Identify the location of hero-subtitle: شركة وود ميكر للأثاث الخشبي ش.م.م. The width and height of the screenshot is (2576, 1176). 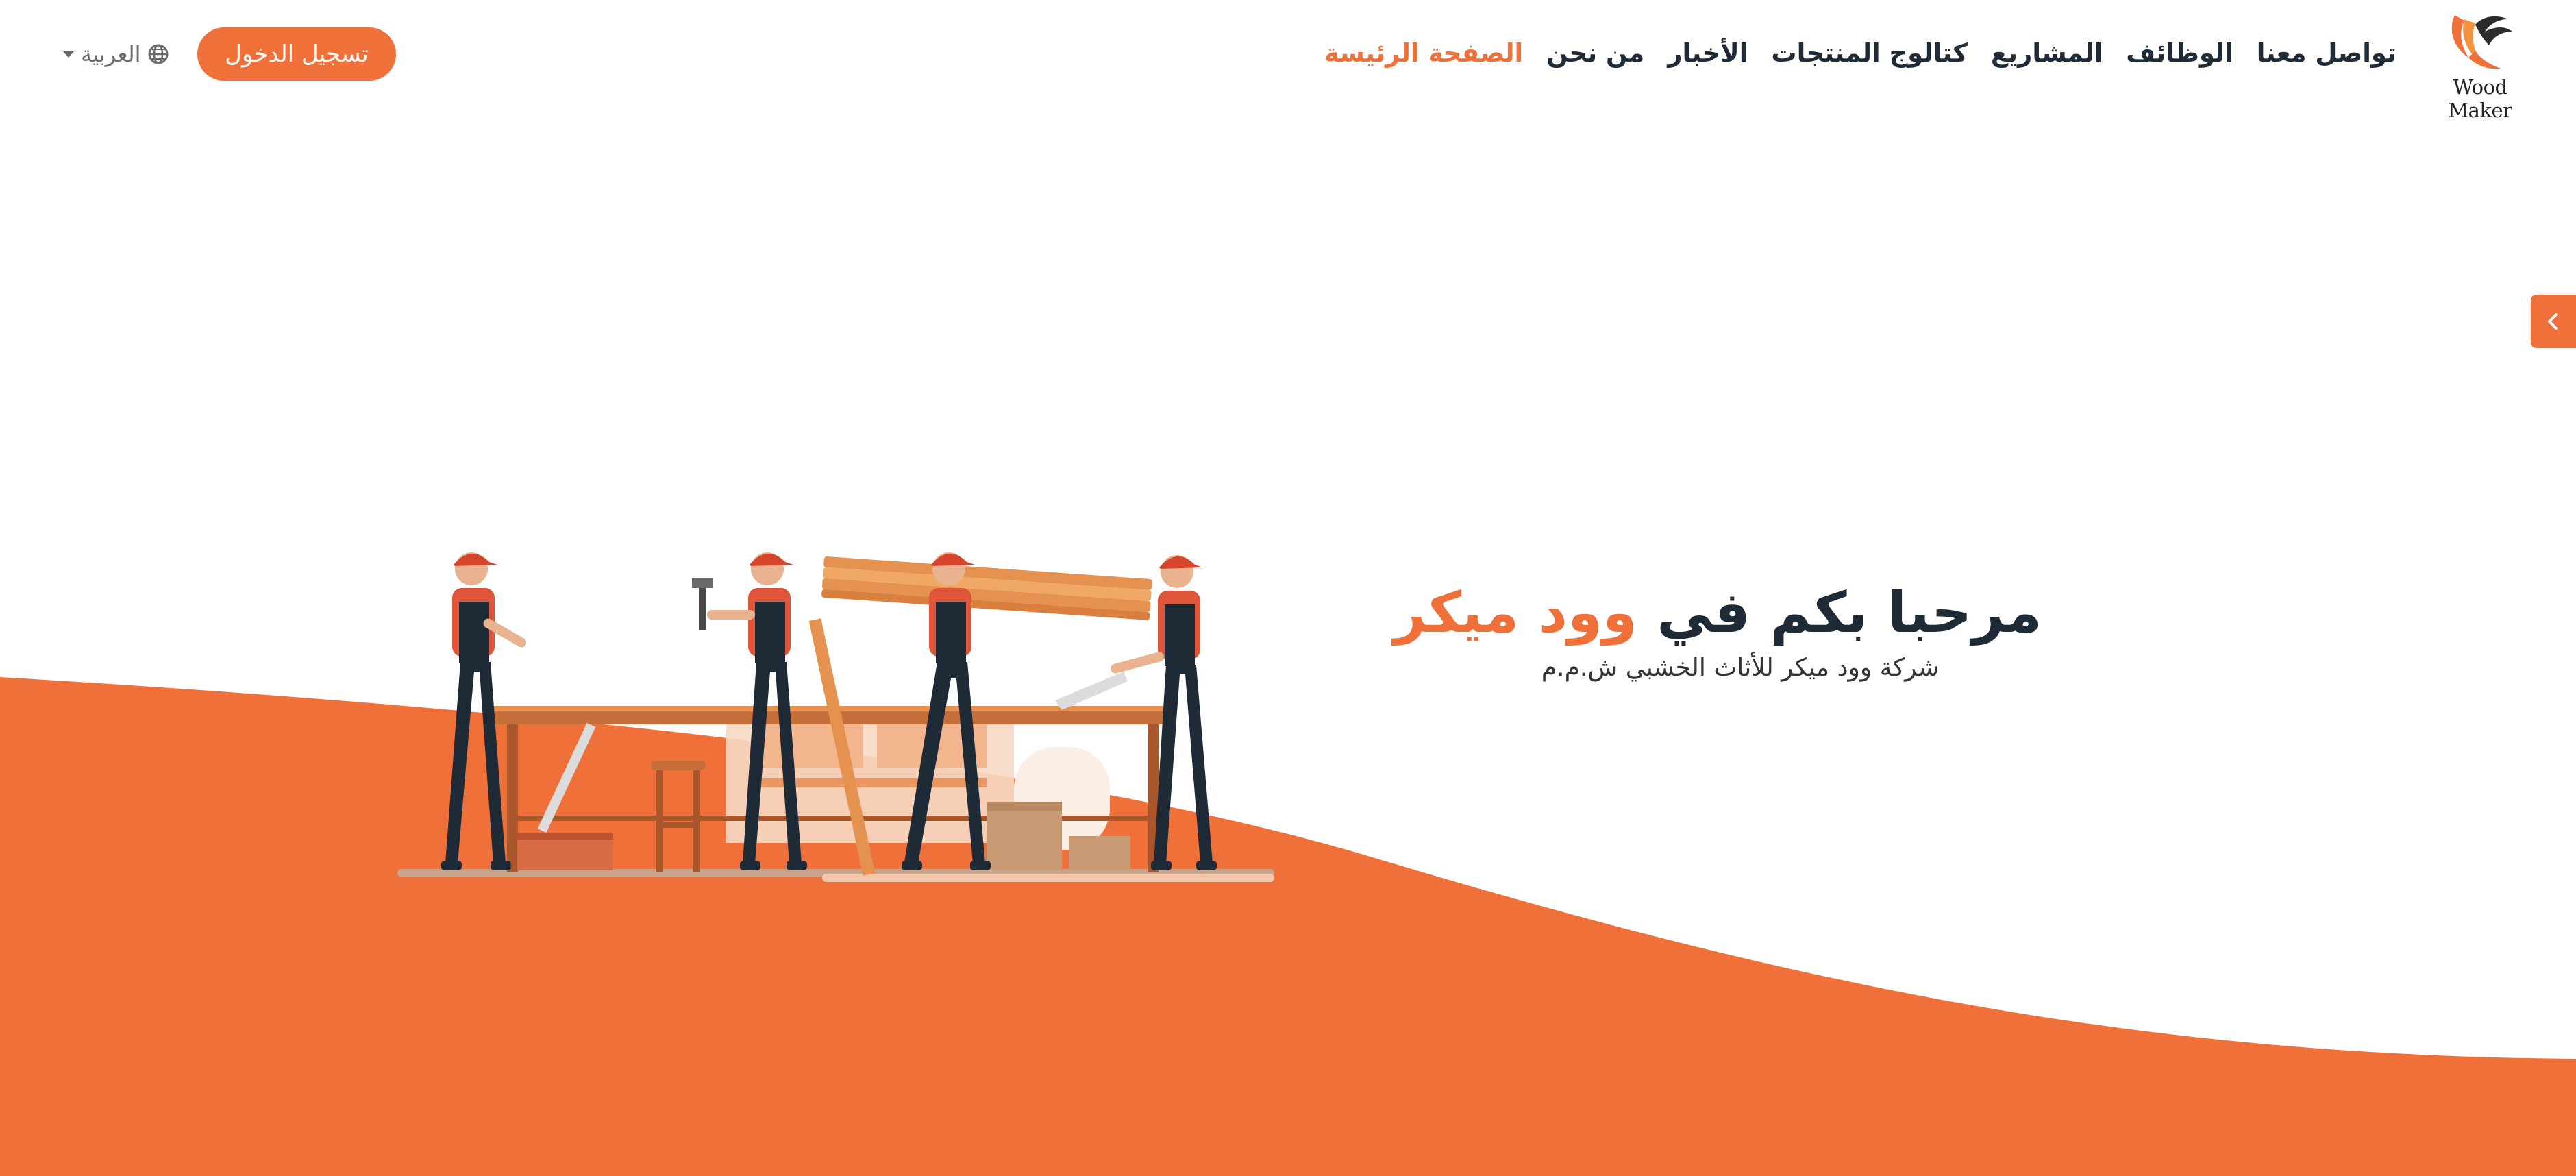
(1740, 668).